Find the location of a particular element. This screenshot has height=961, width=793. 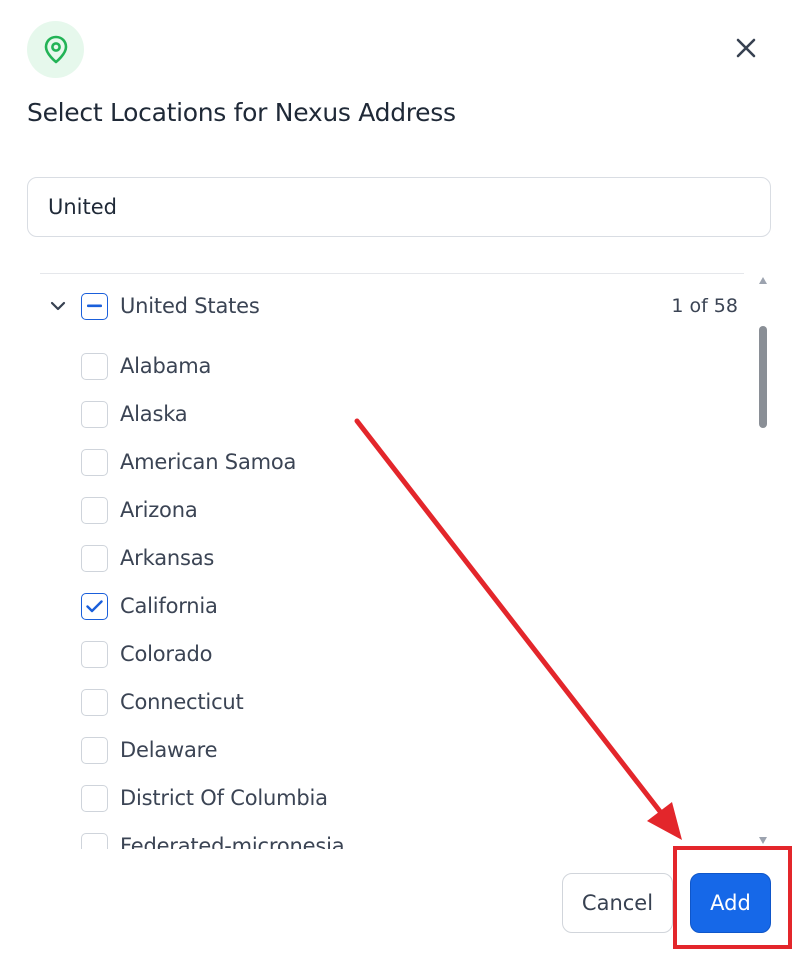

close-button is located at coordinates (746, 48).